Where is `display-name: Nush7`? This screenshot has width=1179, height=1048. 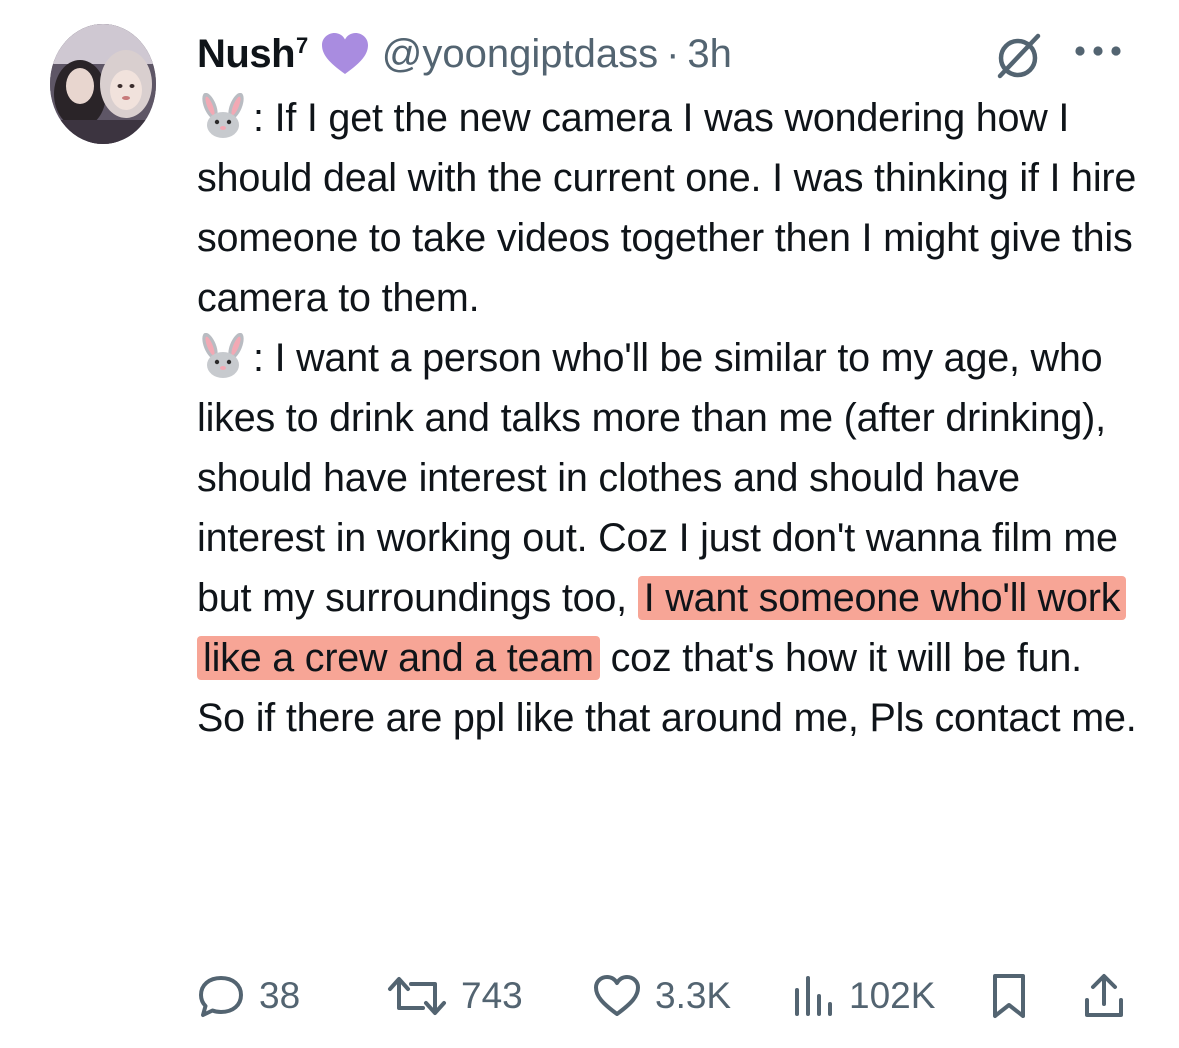 display-name: Nush7 is located at coordinates (252, 54).